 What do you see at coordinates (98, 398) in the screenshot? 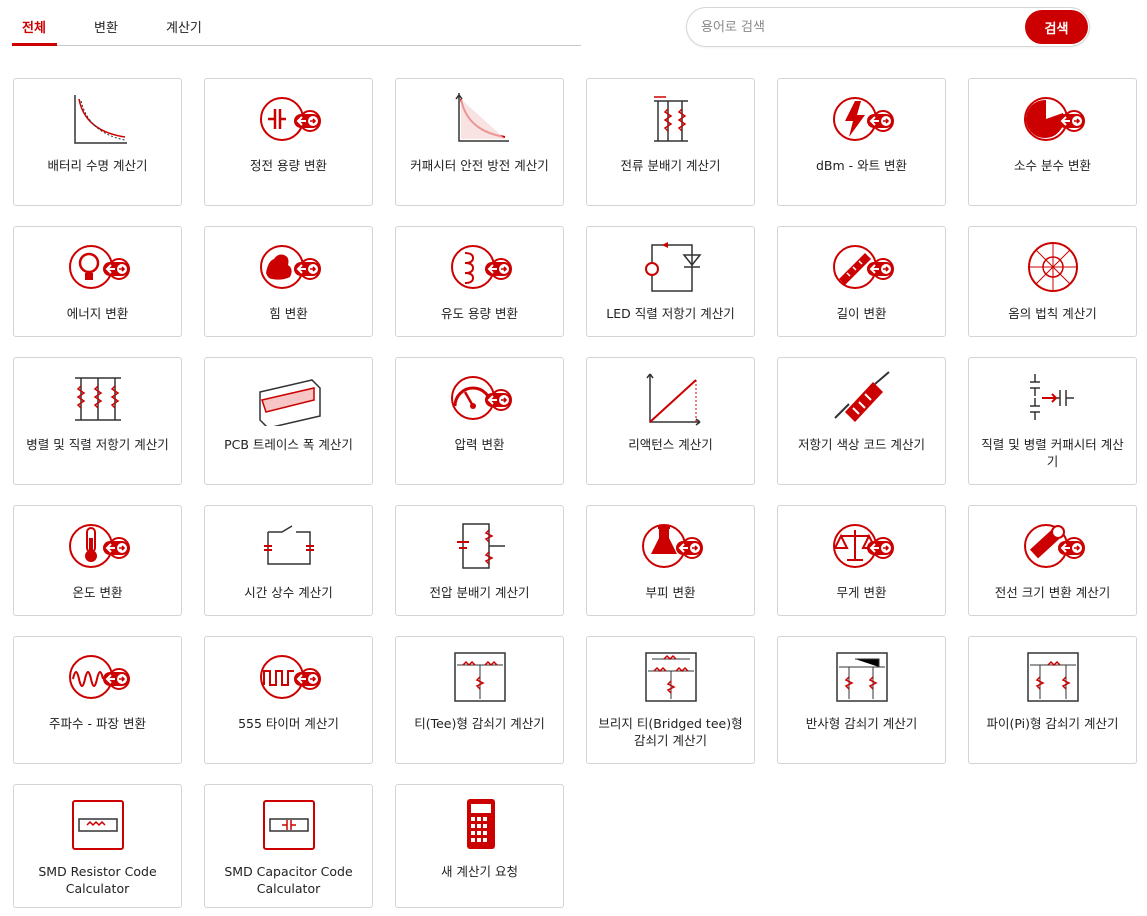
I see `resistor-network-icon` at bounding box center [98, 398].